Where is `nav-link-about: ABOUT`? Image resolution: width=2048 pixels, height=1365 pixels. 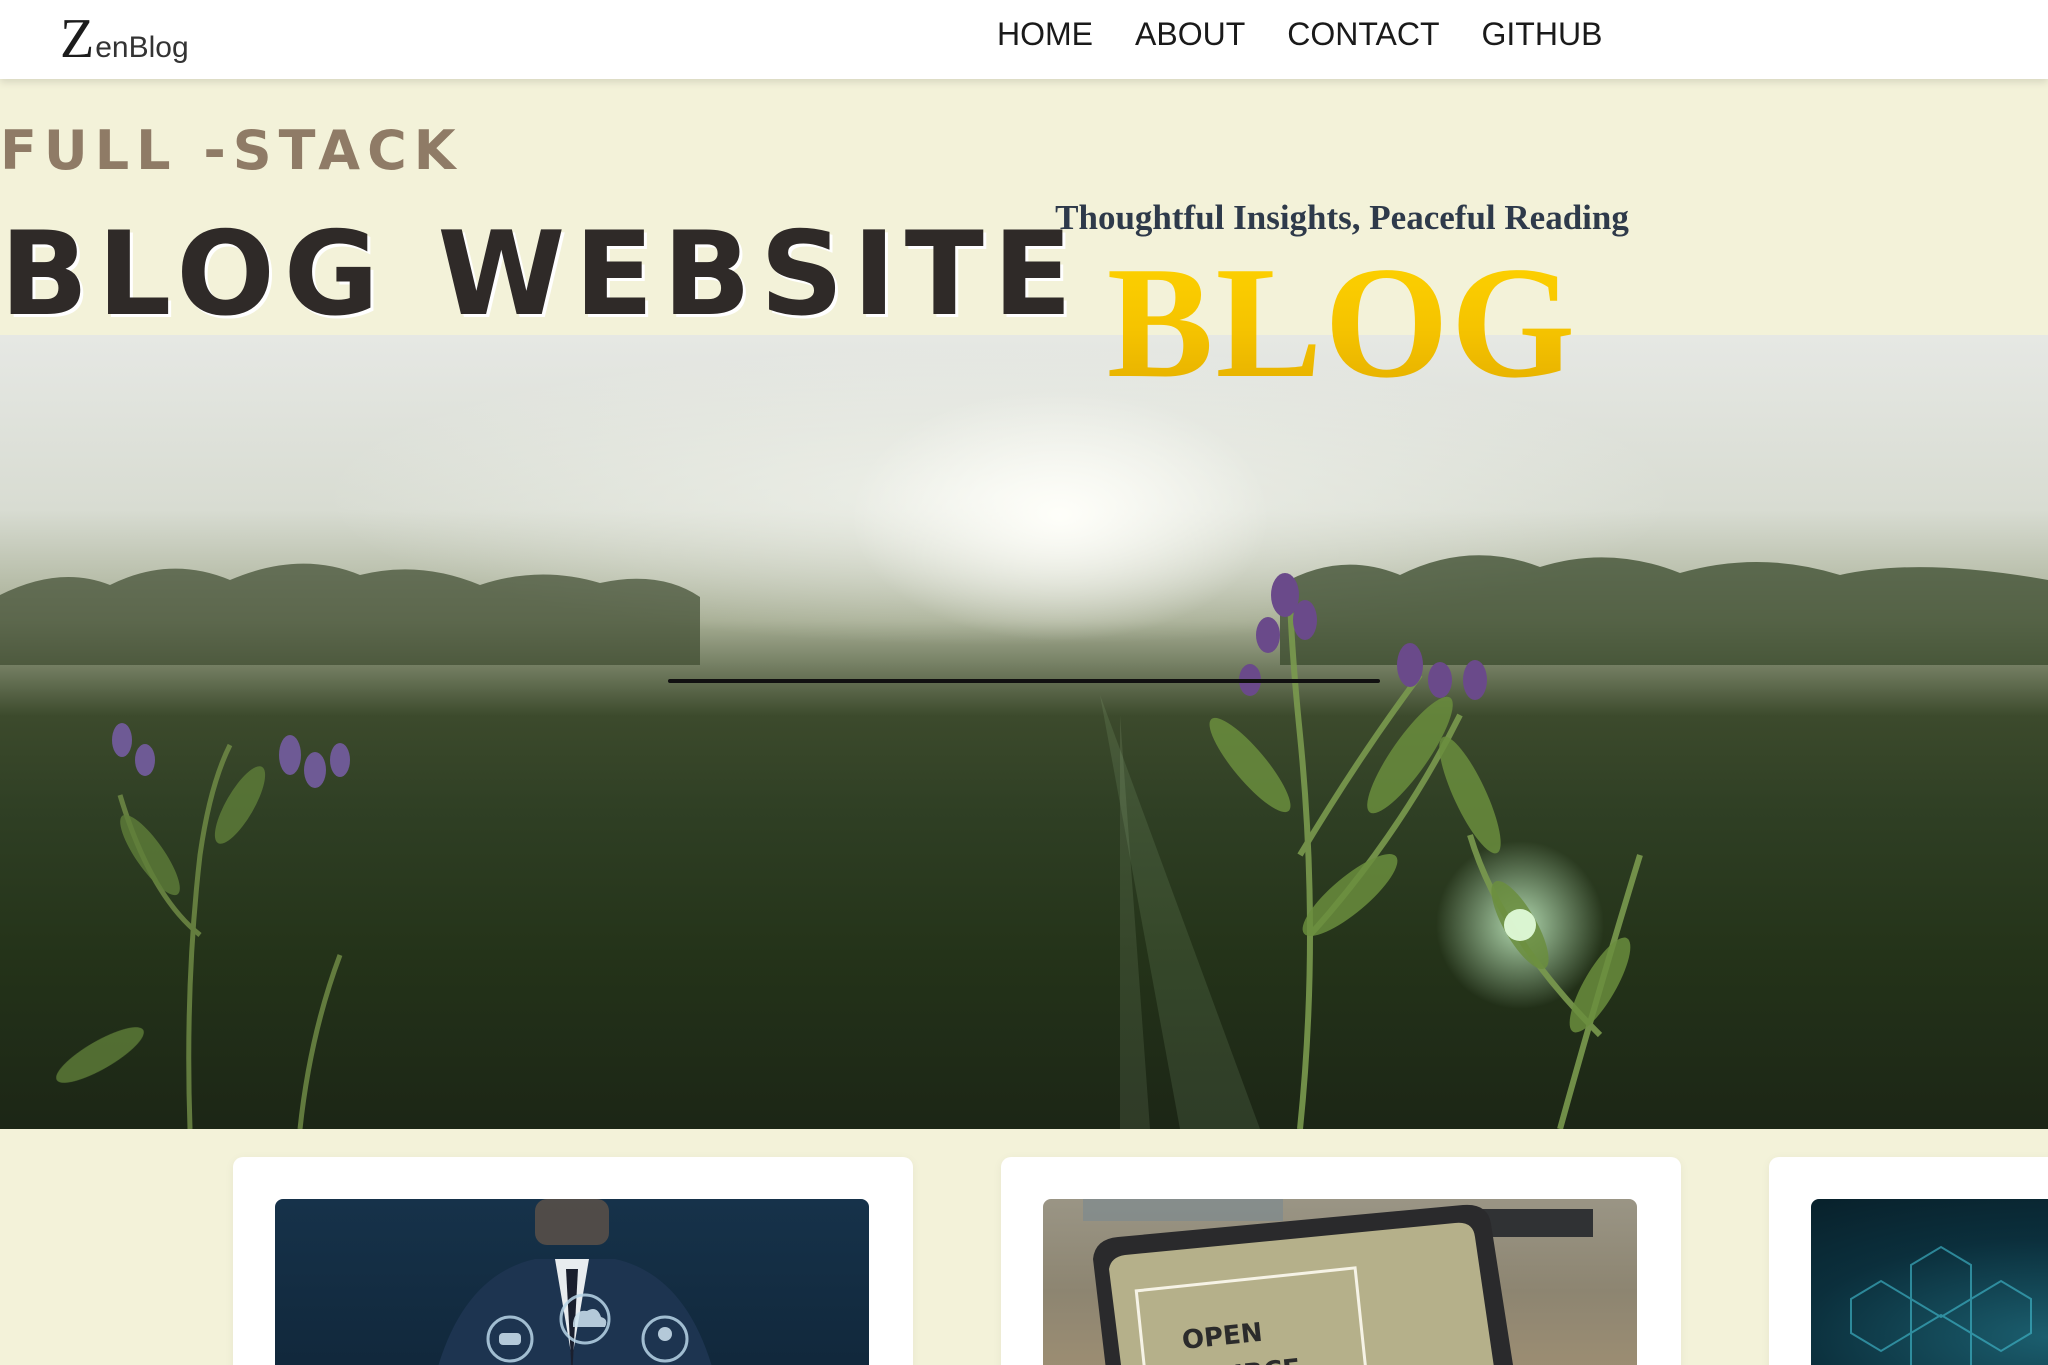
nav-link-about: ABOUT is located at coordinates (1190, 34).